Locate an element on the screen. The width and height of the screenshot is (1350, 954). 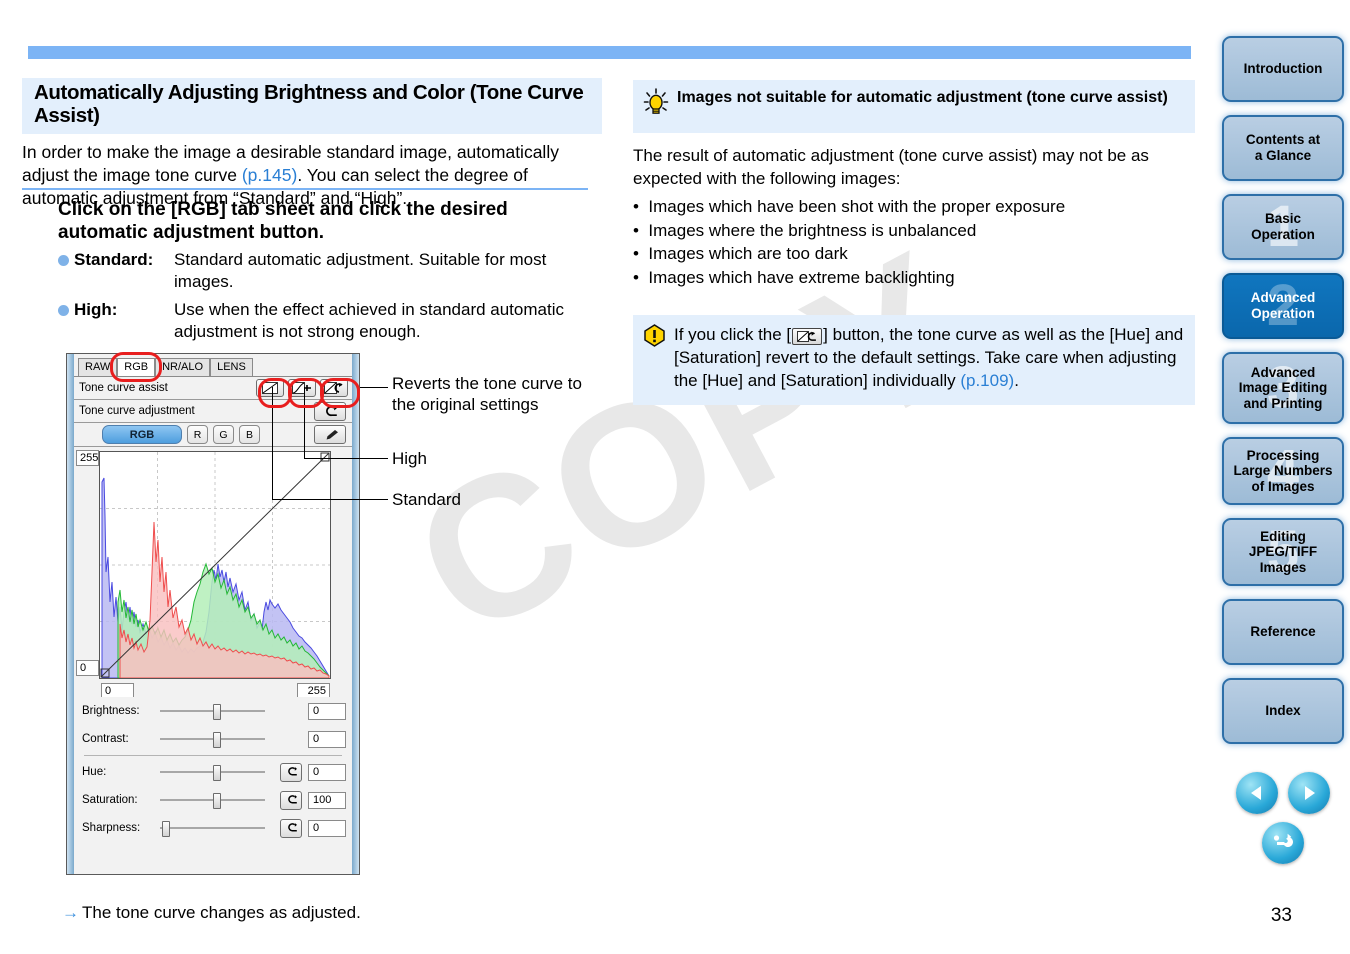
slider-track-hue is located at coordinates (212, 773).